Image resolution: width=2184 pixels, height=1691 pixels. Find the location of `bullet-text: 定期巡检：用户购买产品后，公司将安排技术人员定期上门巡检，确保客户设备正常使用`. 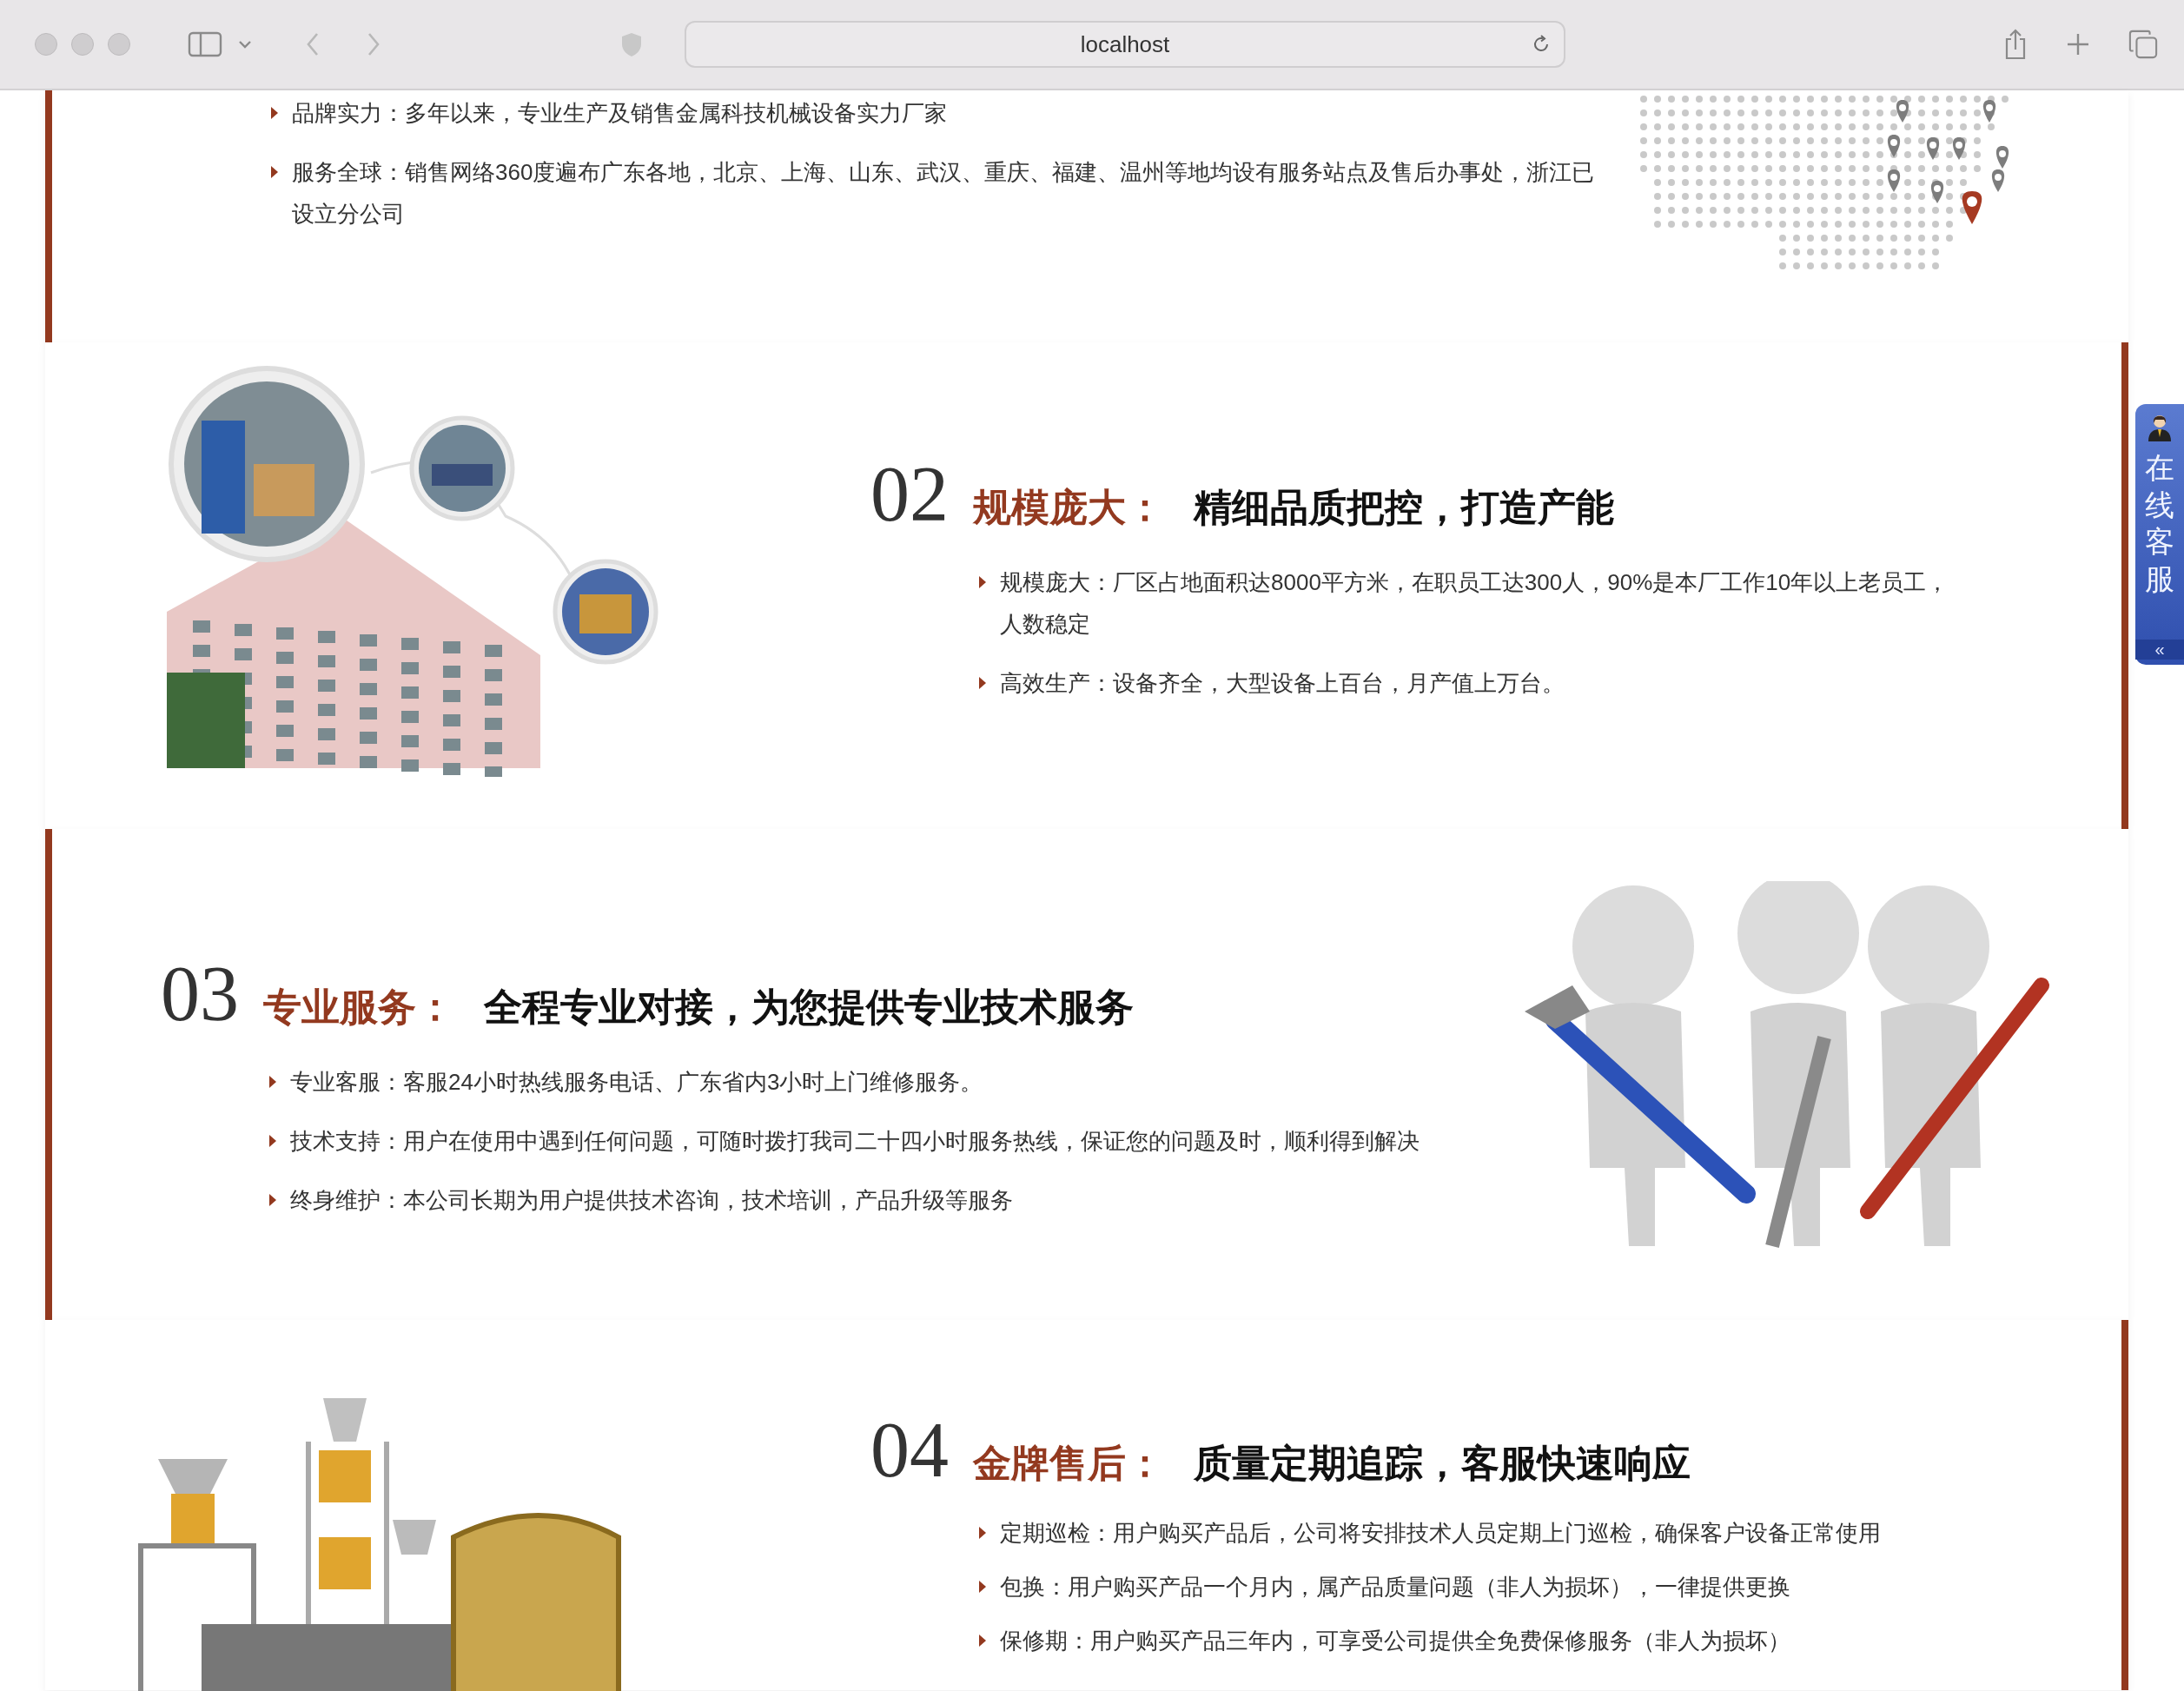

bullet-text: 定期巡检：用户购买产品后，公司将安排技术人员定期上门巡检，确保客户设备正常使用 is located at coordinates (1440, 1534).